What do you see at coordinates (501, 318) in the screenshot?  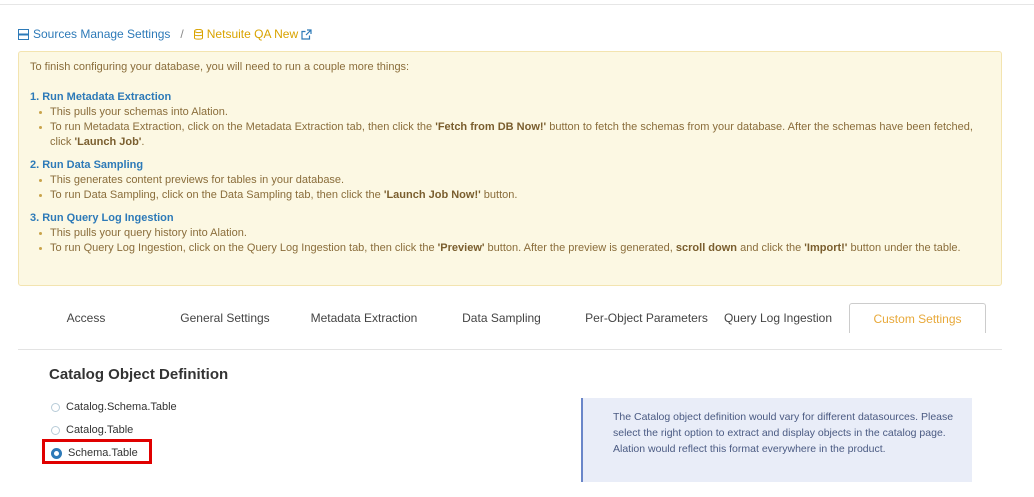 I see `tab-data-sampling: Data Sampling` at bounding box center [501, 318].